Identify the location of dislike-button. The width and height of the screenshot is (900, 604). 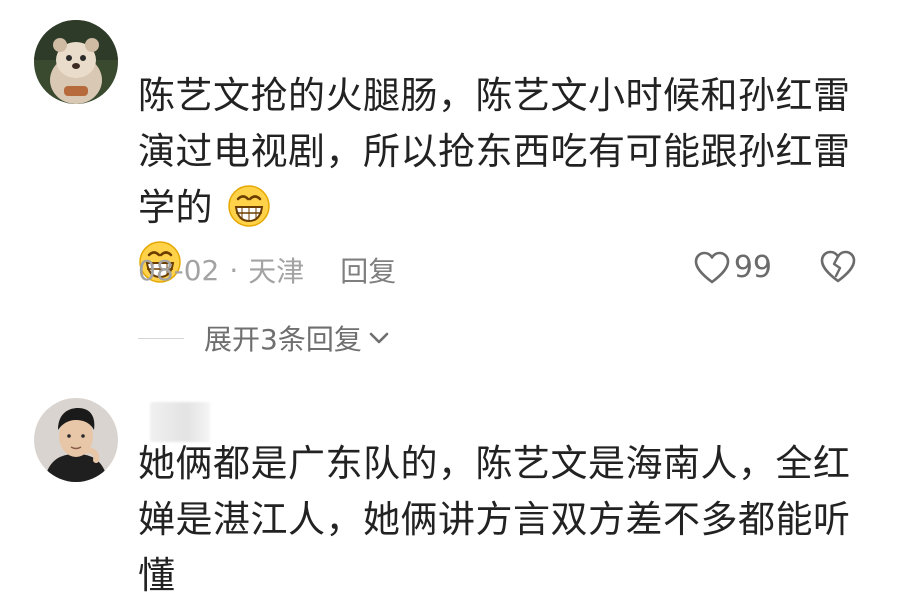
(838, 269).